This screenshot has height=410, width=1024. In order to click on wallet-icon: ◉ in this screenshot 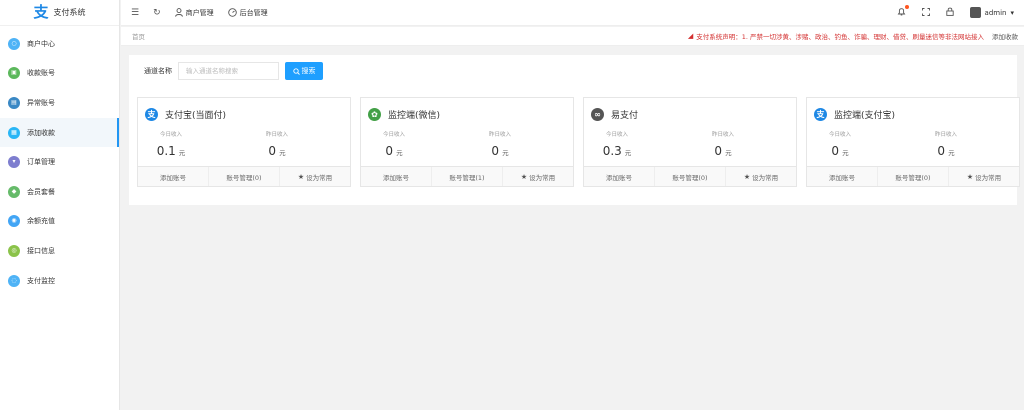, I will do `click(14, 221)`.